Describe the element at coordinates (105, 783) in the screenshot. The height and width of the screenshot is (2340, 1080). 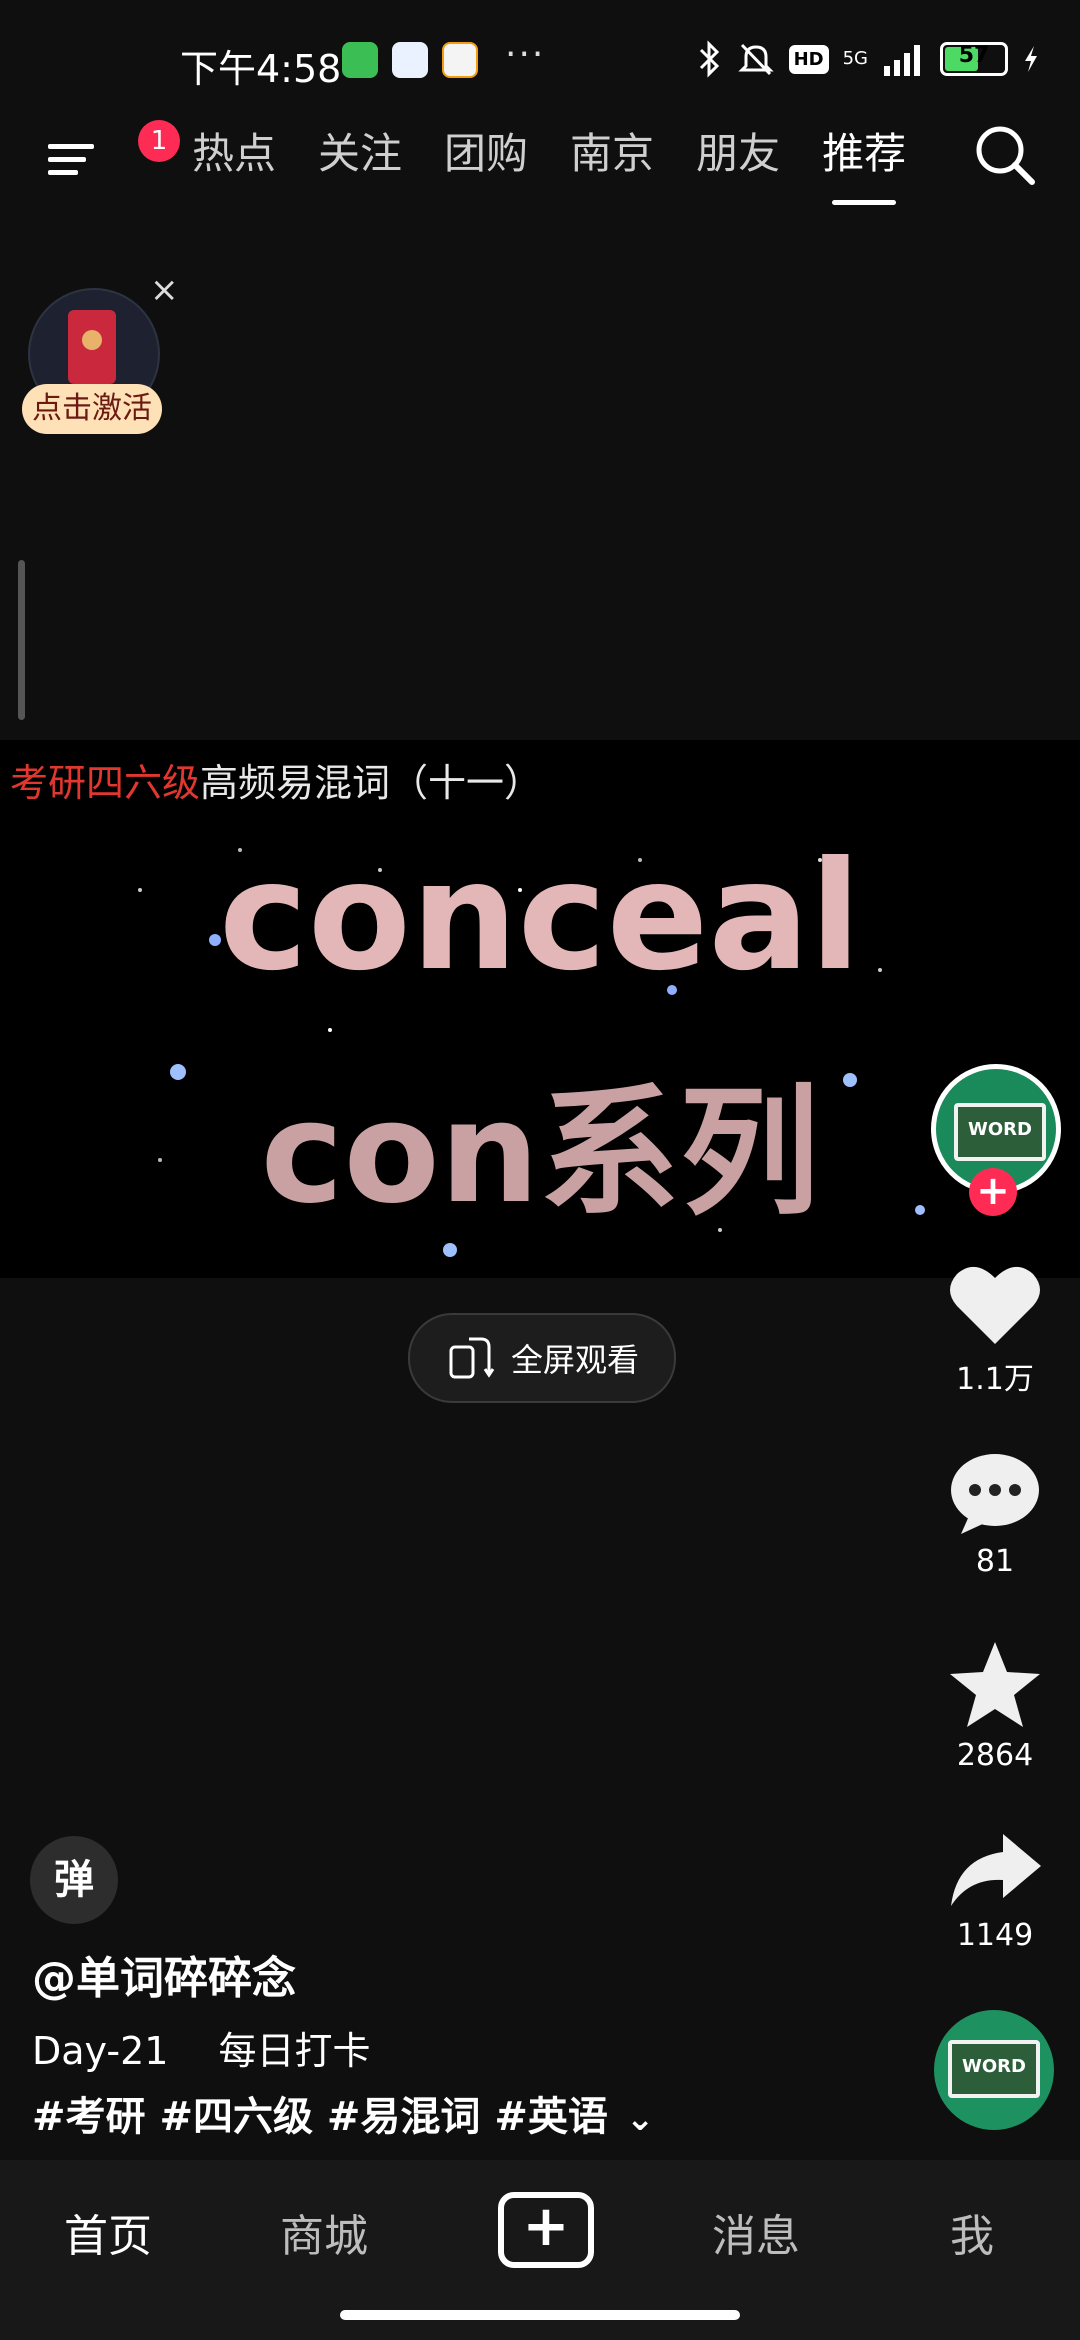
I see `video-caption-highlight: 考研四六级` at that location.